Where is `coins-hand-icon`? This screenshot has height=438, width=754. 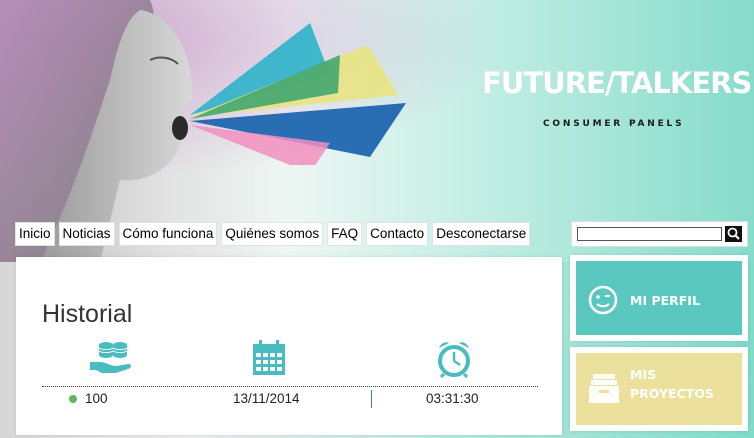
coins-hand-icon is located at coordinates (110, 357).